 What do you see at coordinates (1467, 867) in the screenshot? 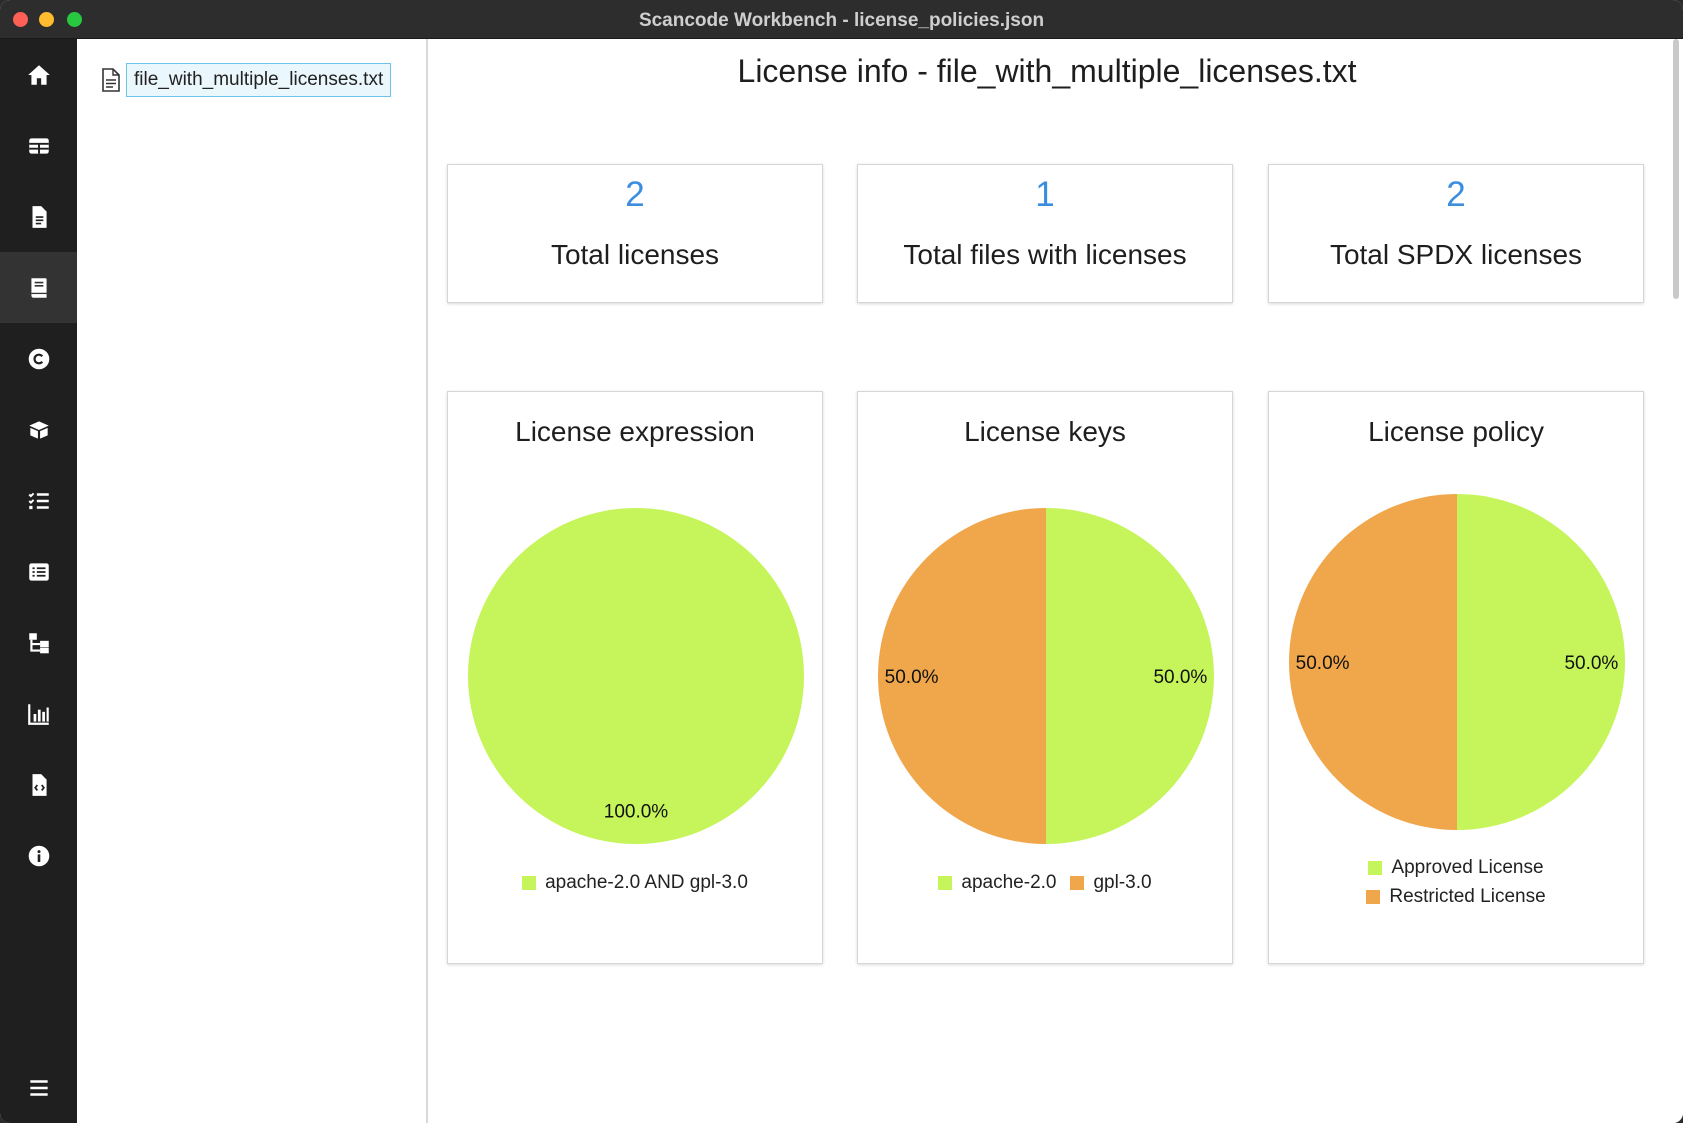
I see `legend-label: Approved License` at bounding box center [1467, 867].